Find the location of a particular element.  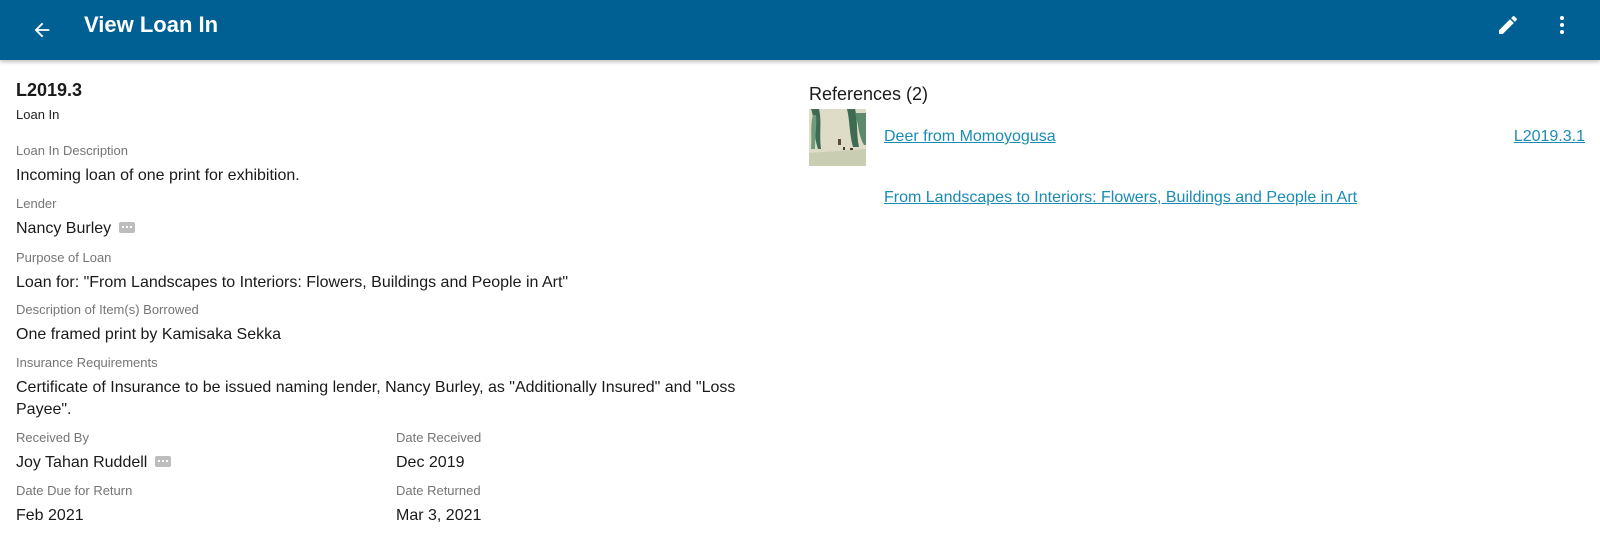

field-label: Date Returned is located at coordinates (438, 490).